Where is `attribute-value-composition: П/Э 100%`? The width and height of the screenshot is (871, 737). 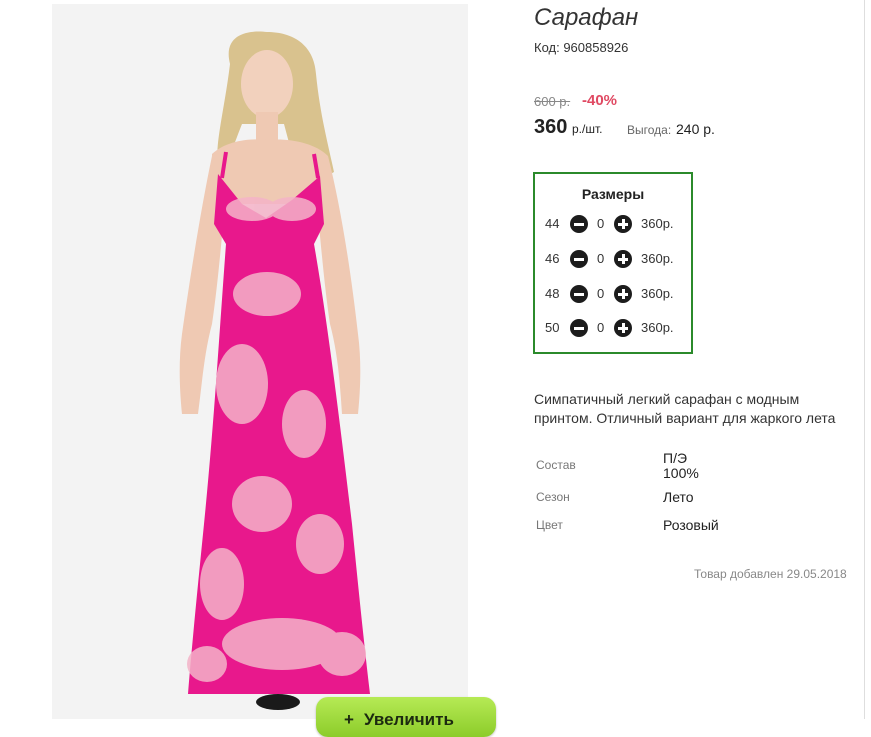 attribute-value-composition: П/Э 100% is located at coordinates (681, 466).